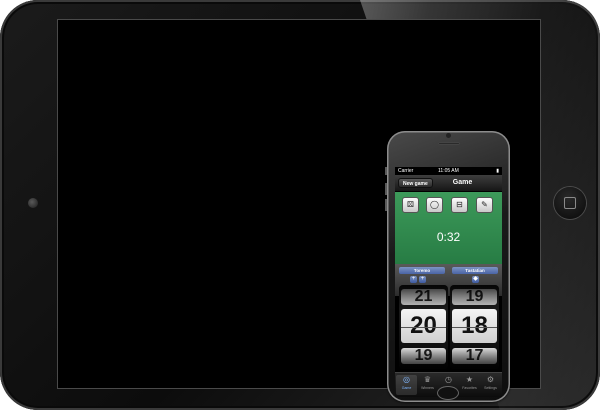  Describe the element at coordinates (33, 203) in the screenshot. I see `camera-icon` at that location.